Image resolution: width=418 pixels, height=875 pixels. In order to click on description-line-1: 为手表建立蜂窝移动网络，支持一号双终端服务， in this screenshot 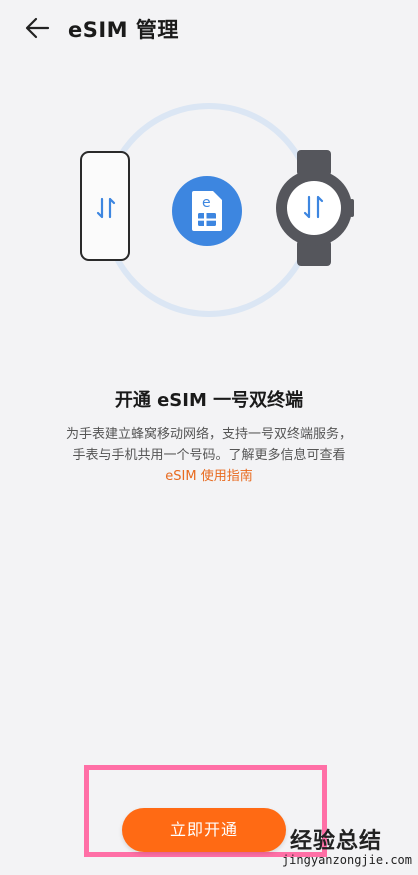, I will do `click(208, 434)`.